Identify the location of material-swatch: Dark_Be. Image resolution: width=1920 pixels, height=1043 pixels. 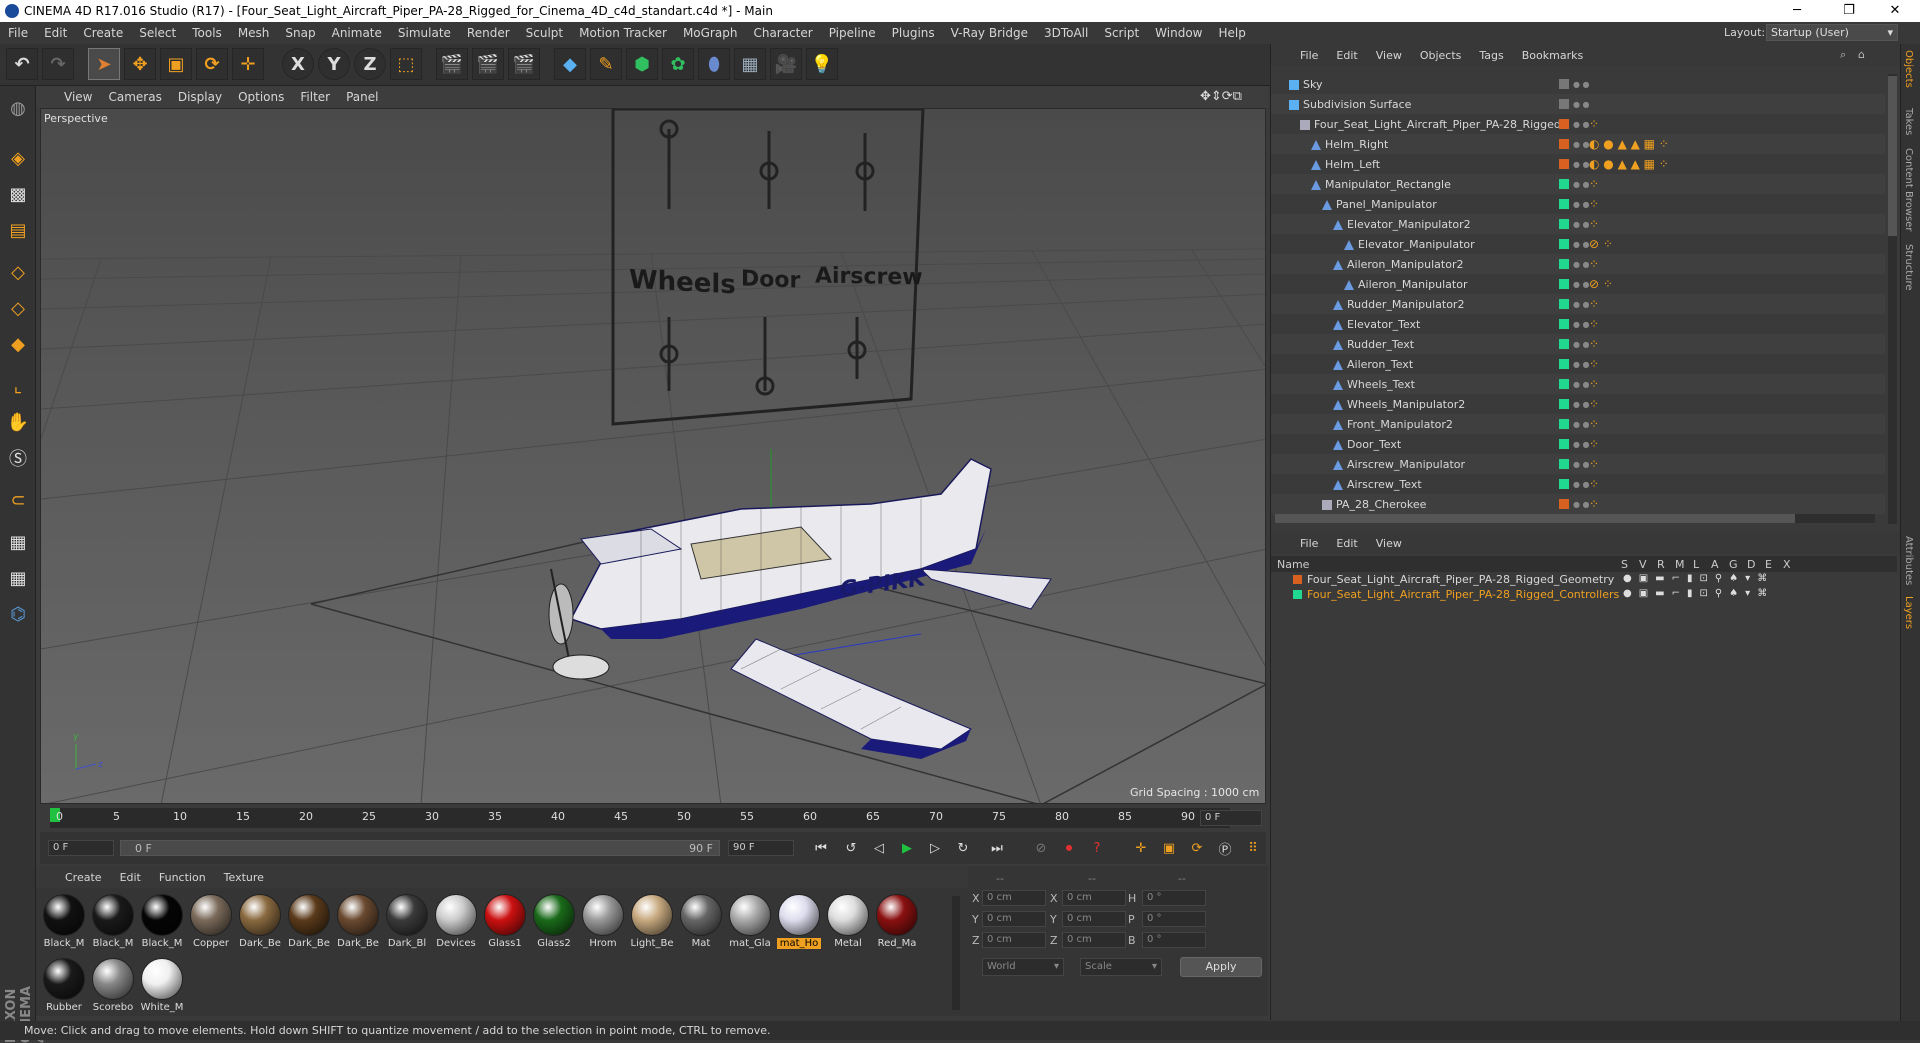
(260, 921).